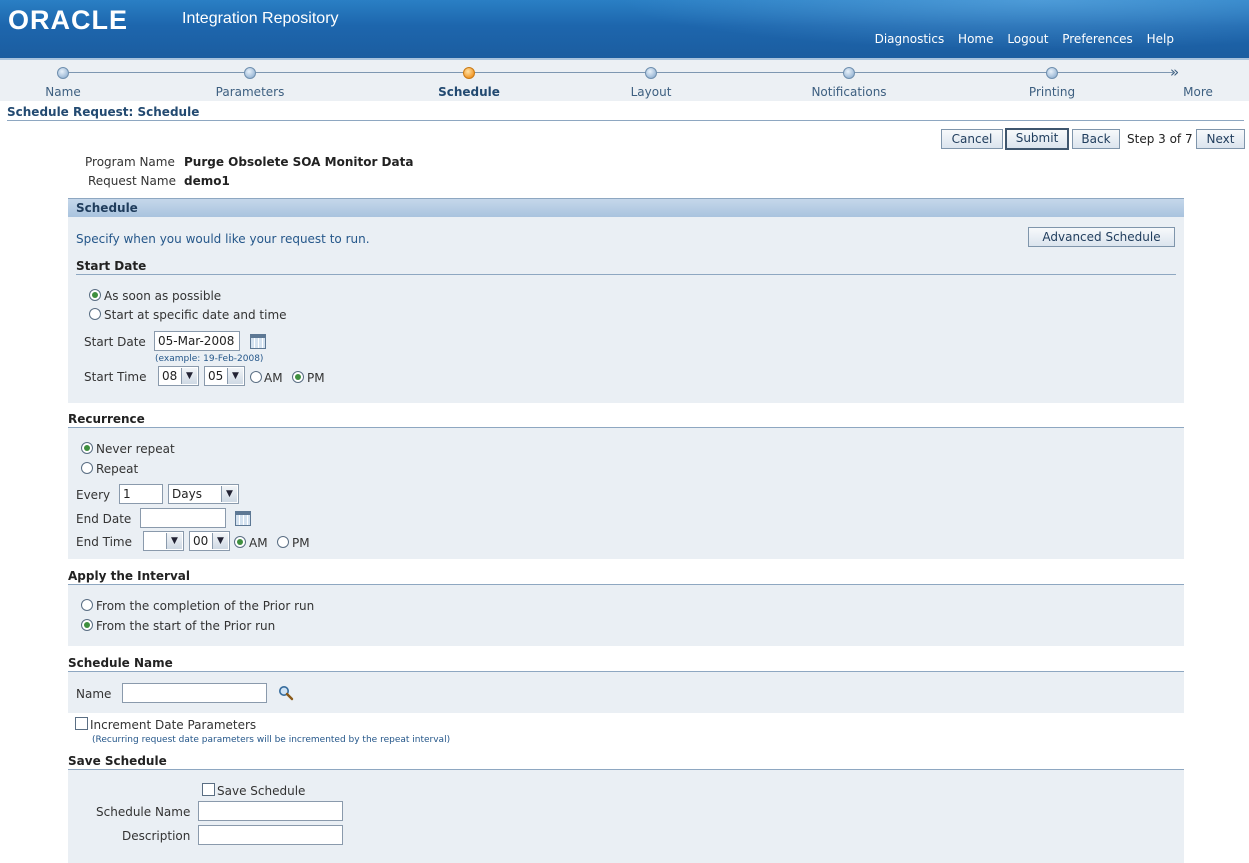 The image size is (1249, 863). What do you see at coordinates (283, 542) in the screenshot?
I see `end-pm-radio` at bounding box center [283, 542].